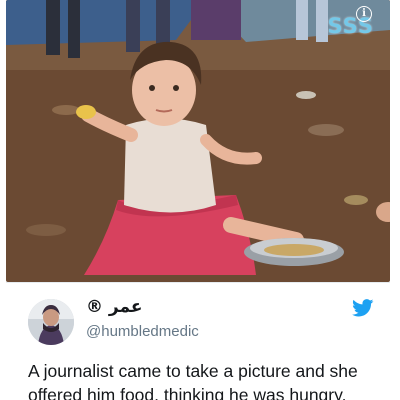 The image size is (400, 400). I want to click on avatar, so click(51, 322).